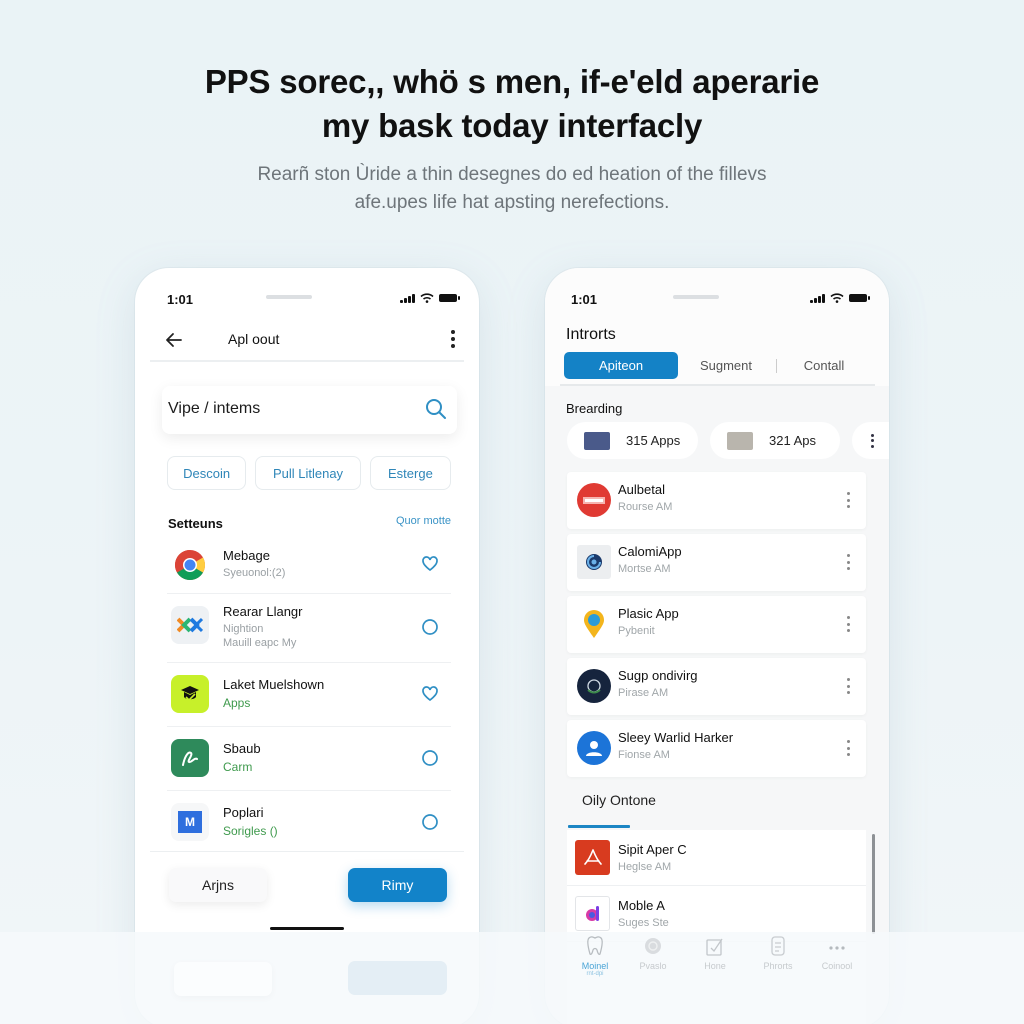 This screenshot has width=1024, height=1024. What do you see at coordinates (653, 946) in the screenshot?
I see `disc-icon` at bounding box center [653, 946].